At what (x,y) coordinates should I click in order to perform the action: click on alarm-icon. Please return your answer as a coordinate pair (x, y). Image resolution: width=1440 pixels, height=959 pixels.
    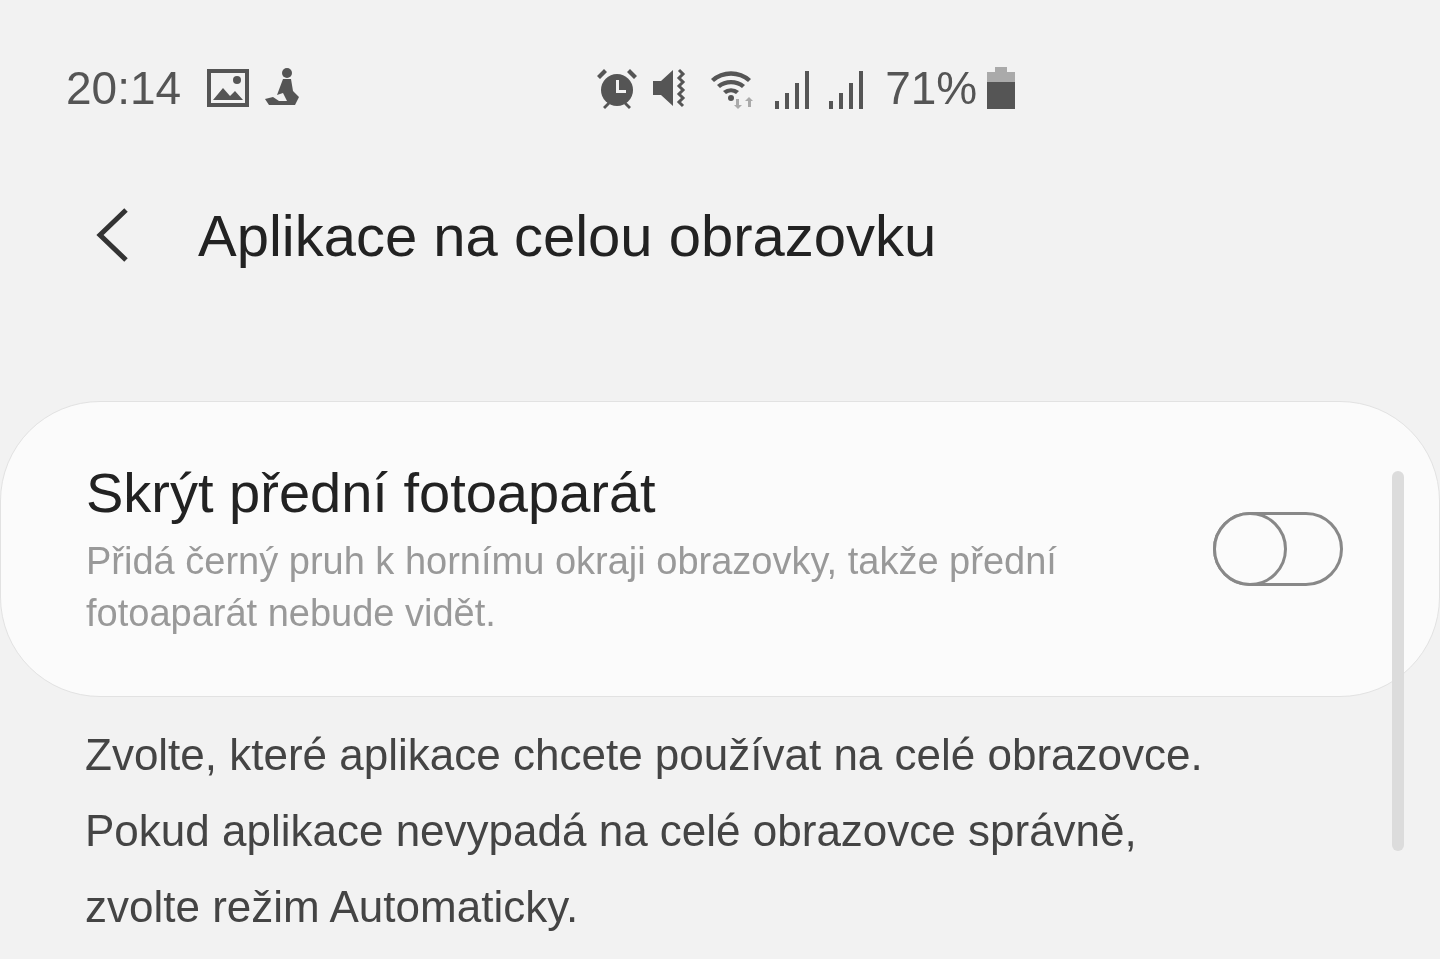
    Looking at the image, I should click on (617, 88).